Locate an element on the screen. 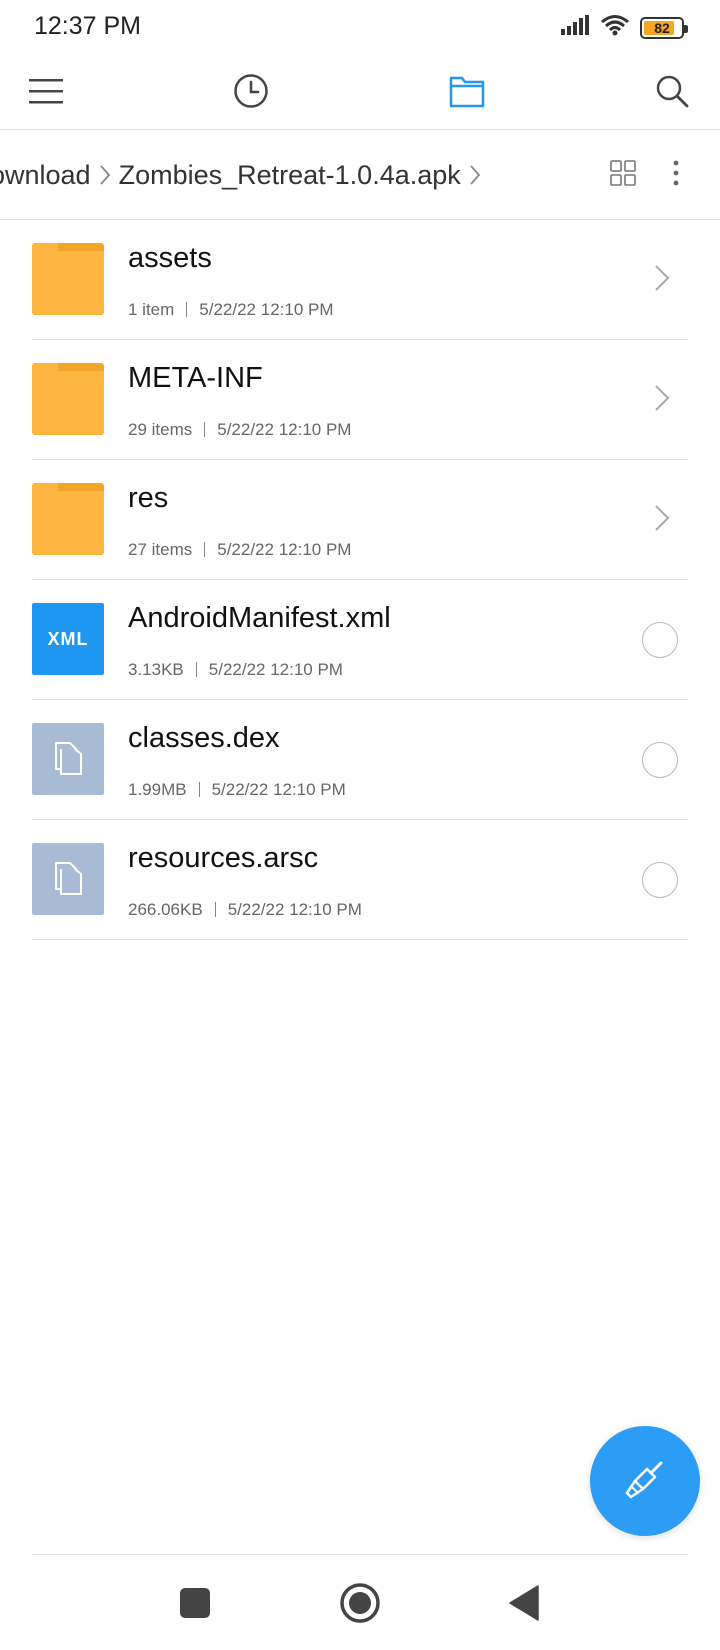 Image resolution: width=720 pixels, height=1650 pixels. wifi-icon is located at coordinates (615, 27).